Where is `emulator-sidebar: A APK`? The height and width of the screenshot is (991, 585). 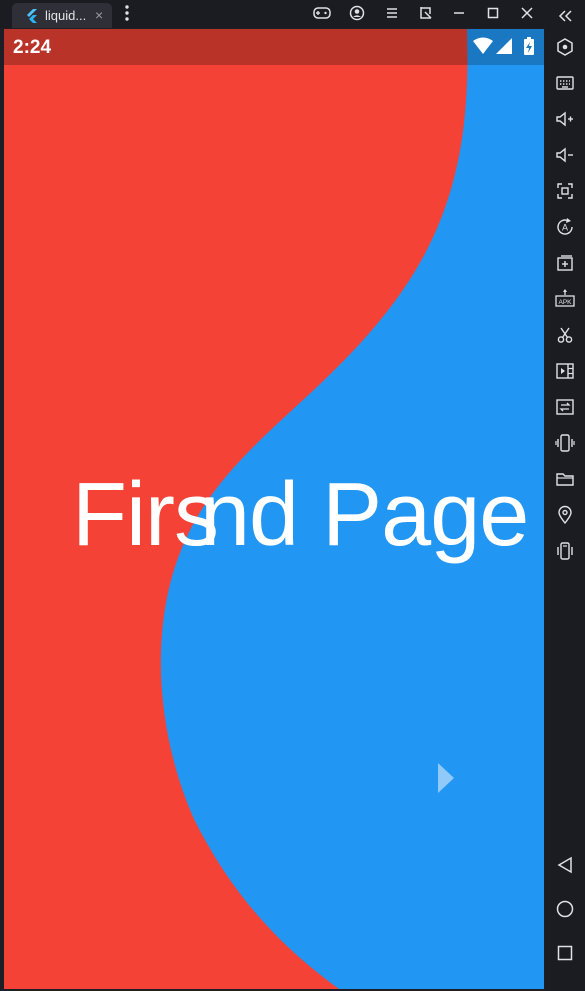
emulator-sidebar: A APK is located at coordinates (565, 495).